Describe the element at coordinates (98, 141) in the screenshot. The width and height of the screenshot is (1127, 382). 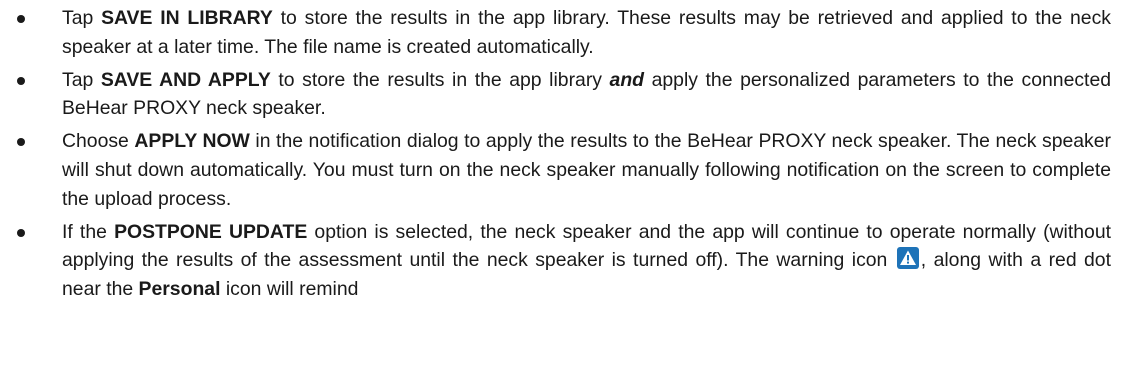
I see `text: Choose` at that location.